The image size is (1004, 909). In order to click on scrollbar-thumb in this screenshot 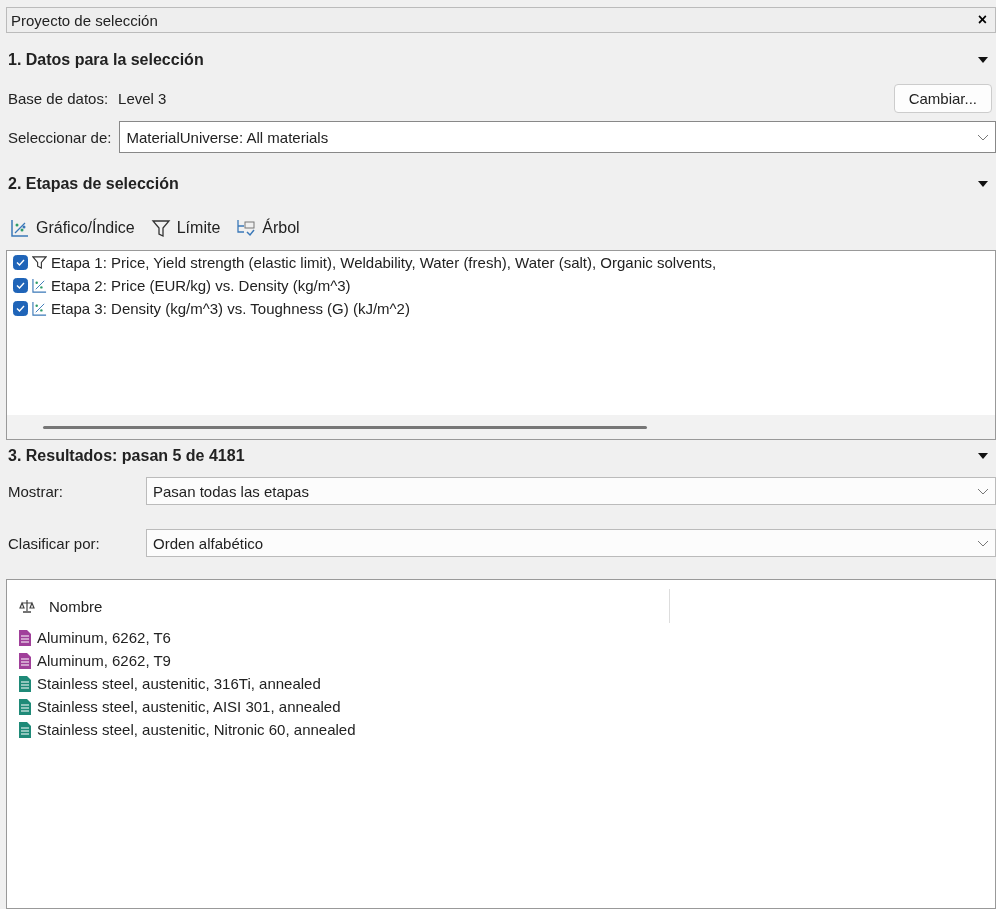, I will do `click(345, 427)`.